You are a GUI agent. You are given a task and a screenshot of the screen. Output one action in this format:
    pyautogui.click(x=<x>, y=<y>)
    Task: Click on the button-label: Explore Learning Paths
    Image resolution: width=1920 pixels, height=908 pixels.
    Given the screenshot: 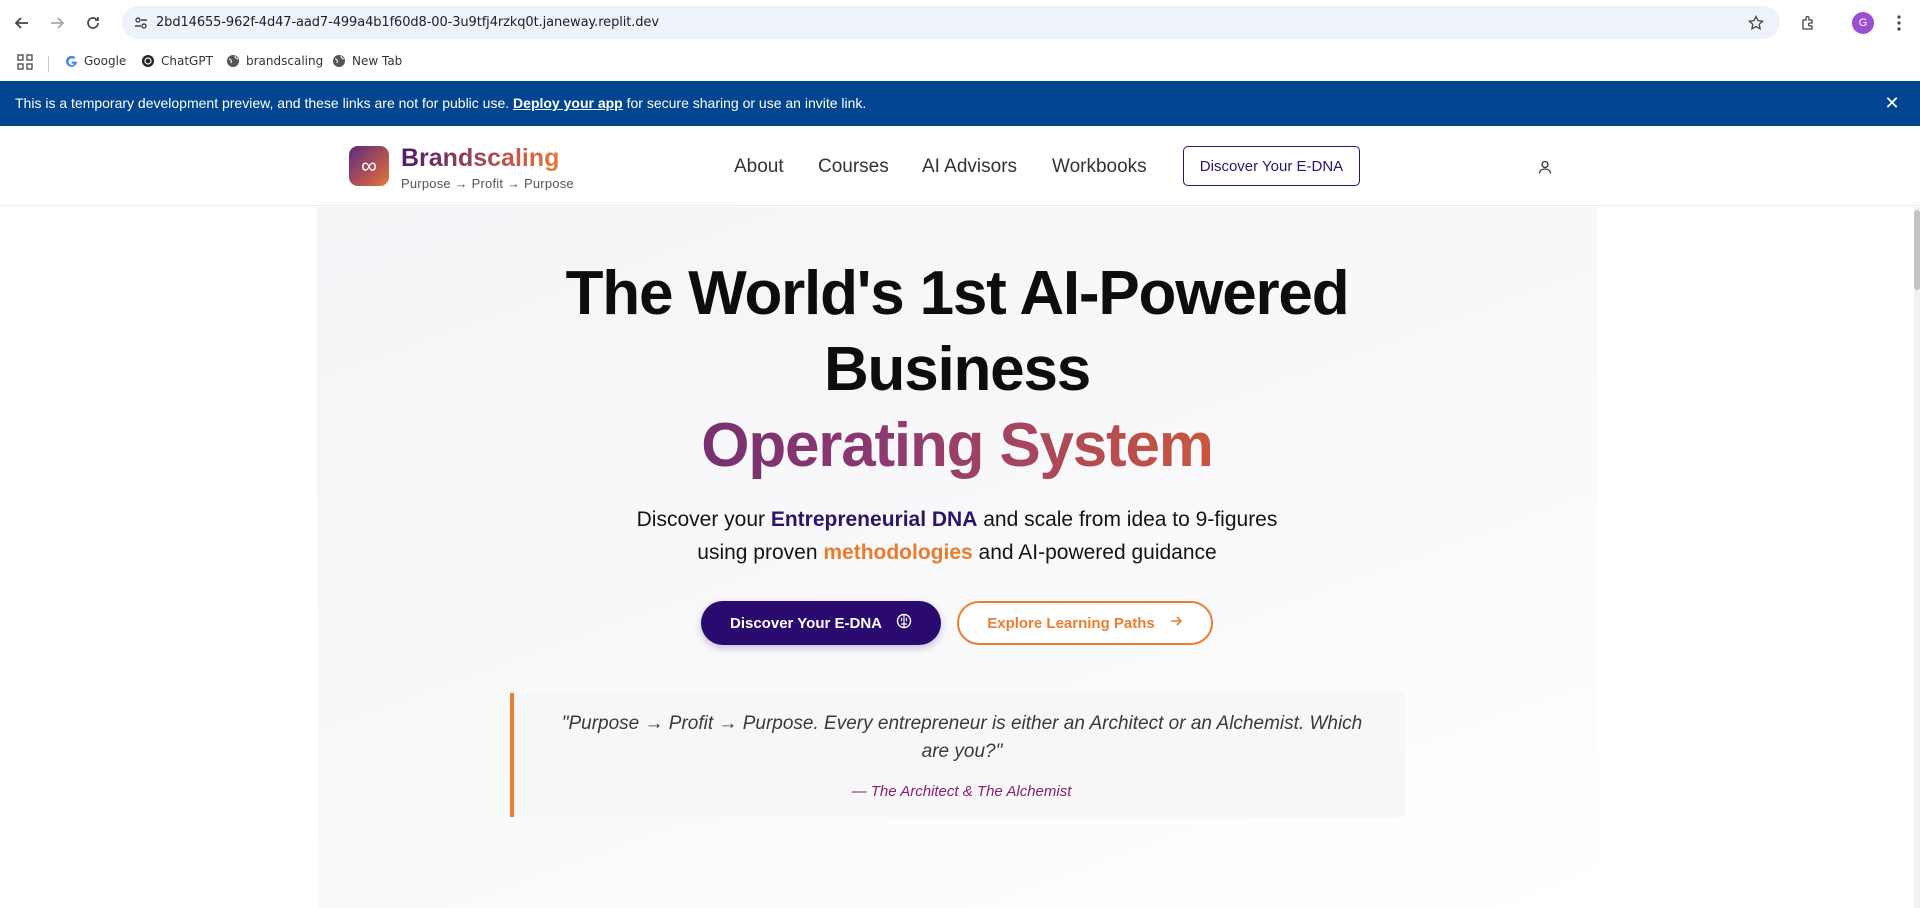 What is the action you would take?
    pyautogui.click(x=1071, y=623)
    